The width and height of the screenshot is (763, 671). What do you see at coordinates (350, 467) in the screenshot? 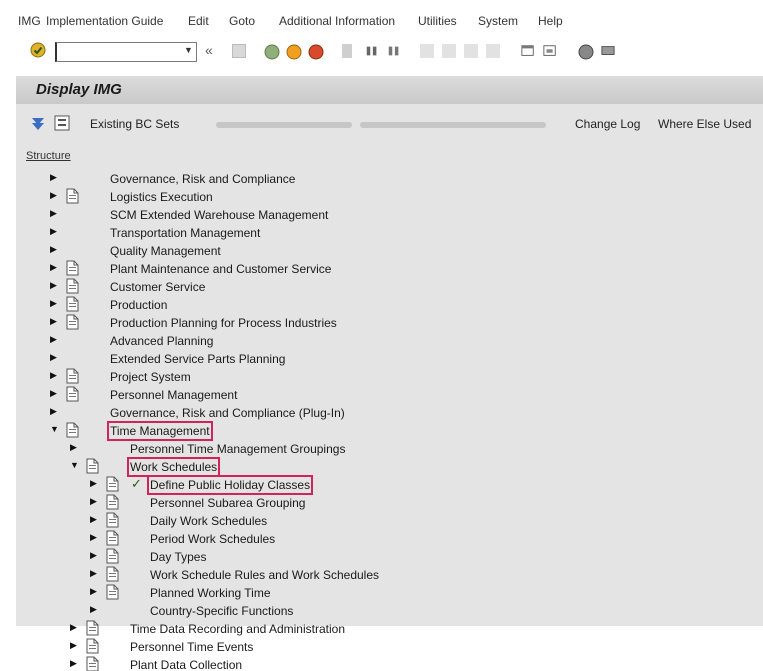
I see `tree-node: ▼ Work Schedules` at bounding box center [350, 467].